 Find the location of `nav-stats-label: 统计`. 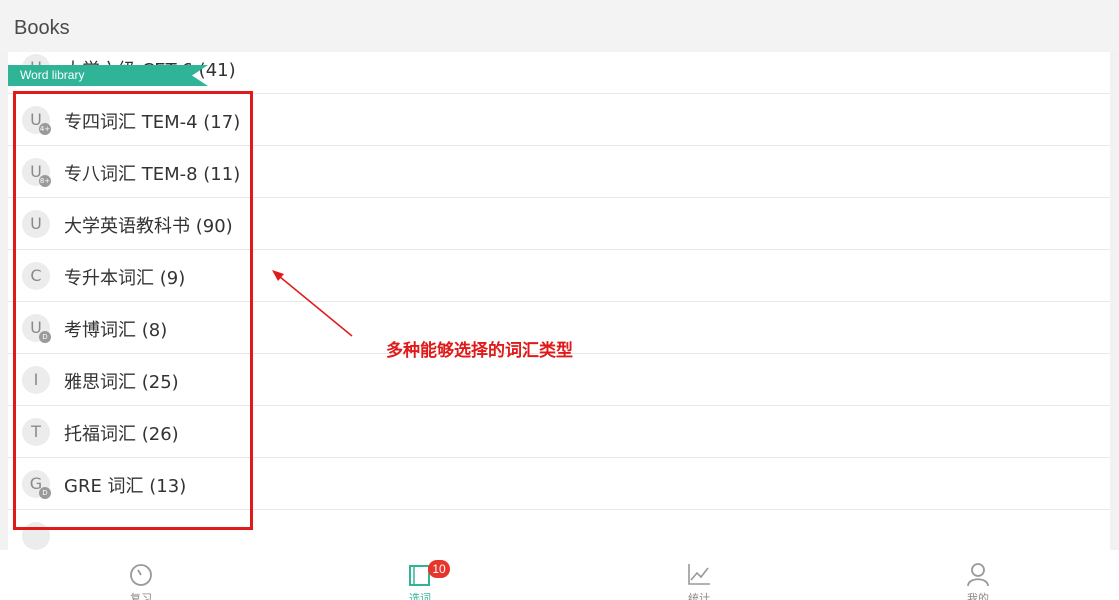

nav-stats-label: 统计 is located at coordinates (699, 596).